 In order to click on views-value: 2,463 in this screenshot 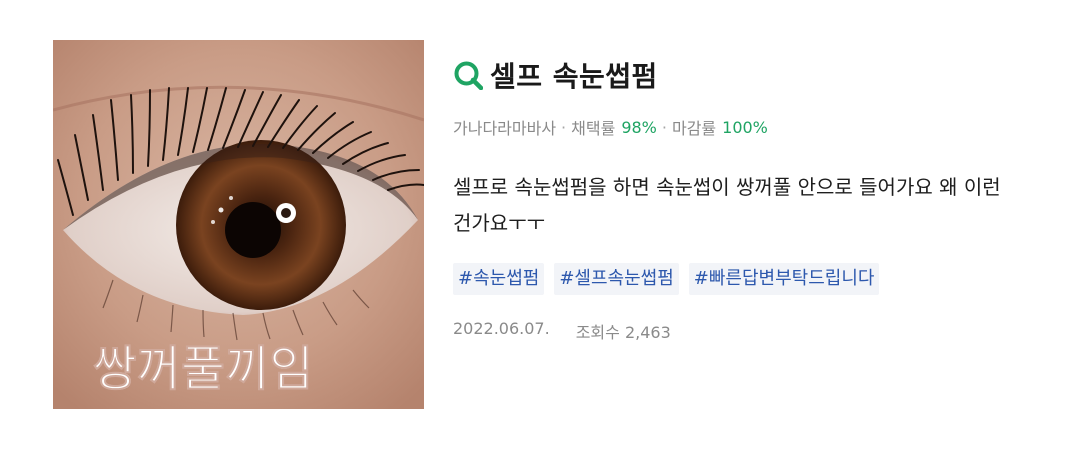, I will do `click(647, 332)`.